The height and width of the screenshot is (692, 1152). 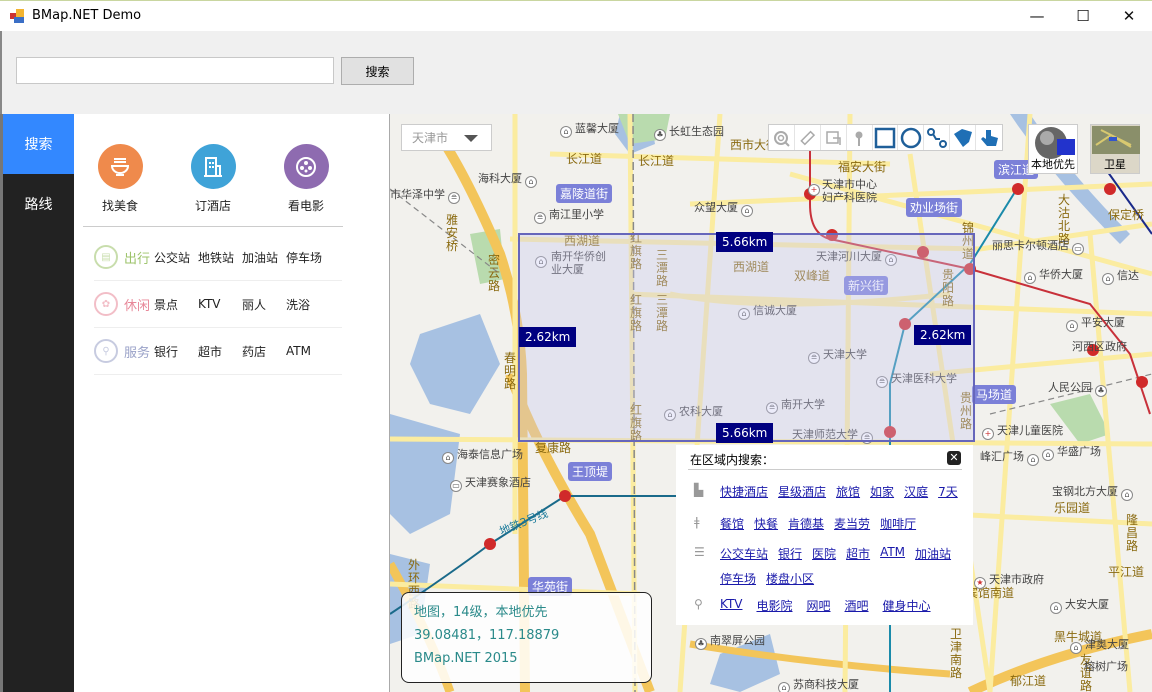 What do you see at coordinates (176, 257) in the screenshot?
I see `link-bus-station: 公交站` at bounding box center [176, 257].